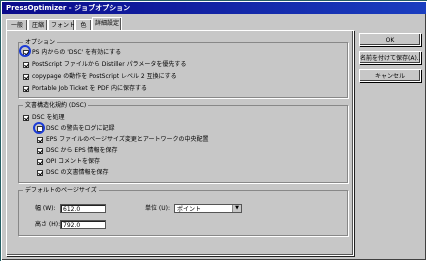  Describe the element at coordinates (390, 39) in the screenshot. I see `ok-button: OK` at that location.